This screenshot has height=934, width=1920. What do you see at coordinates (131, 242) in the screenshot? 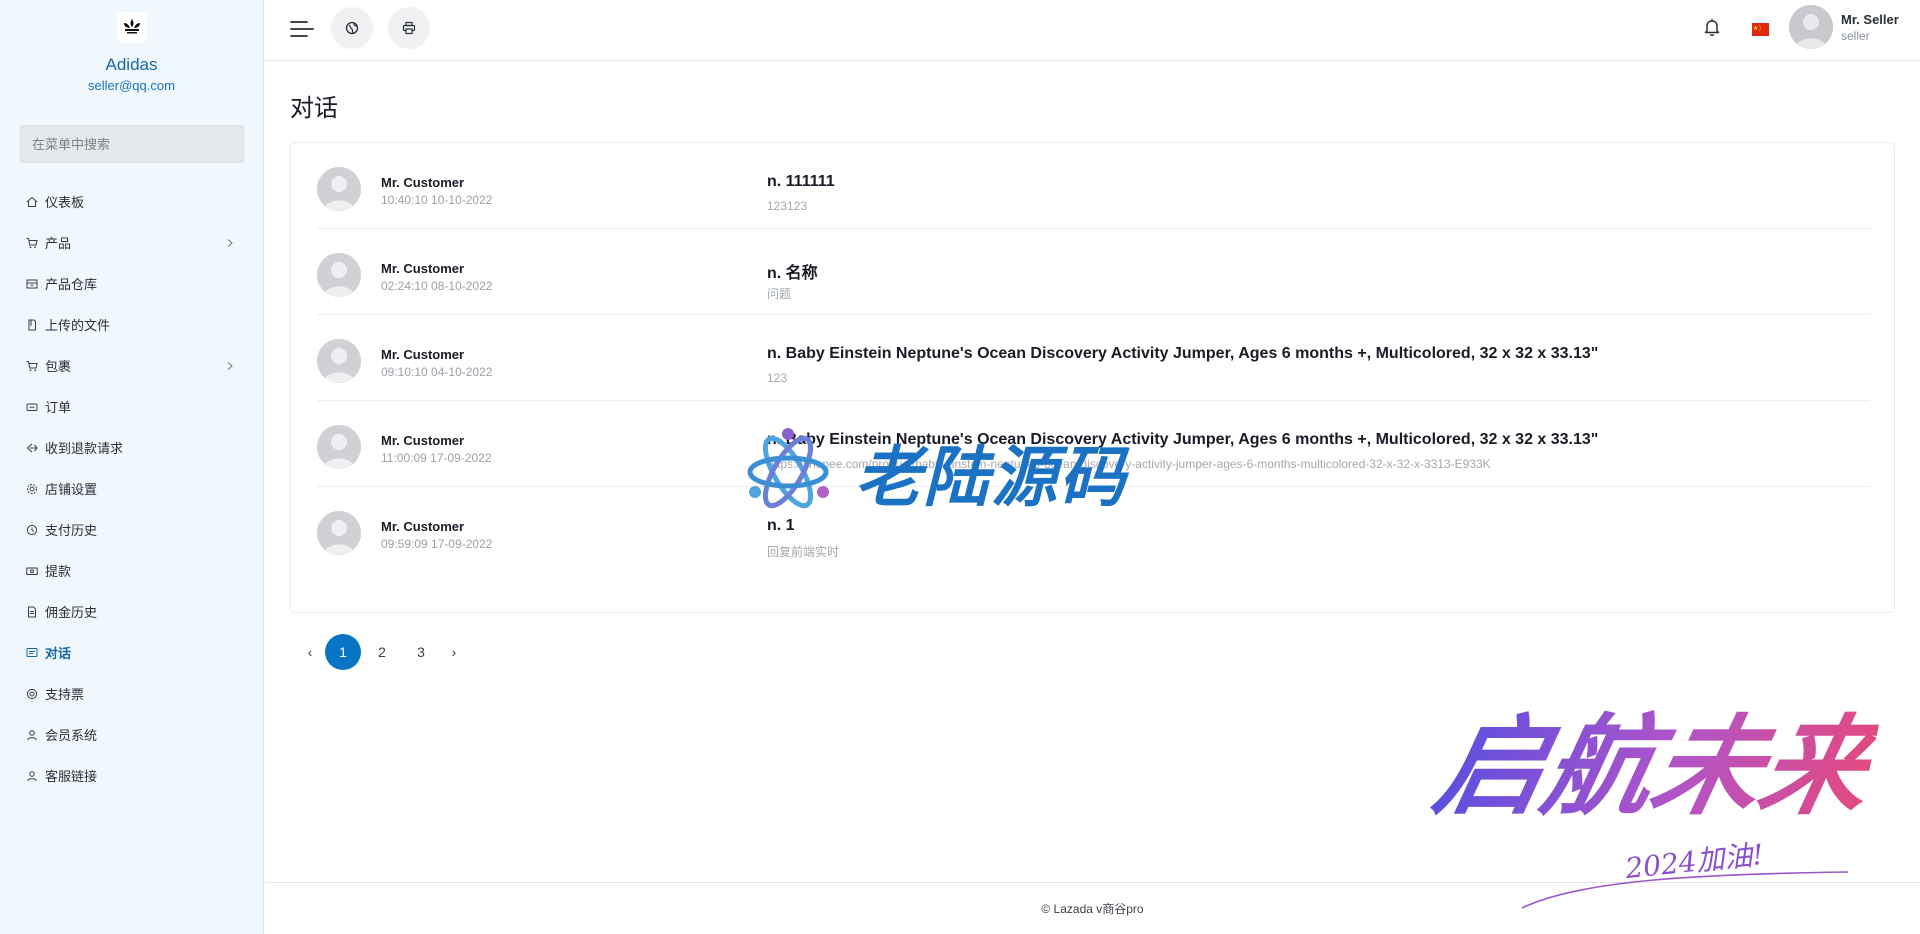
I see `sidebar-item-products: 产品` at bounding box center [131, 242].